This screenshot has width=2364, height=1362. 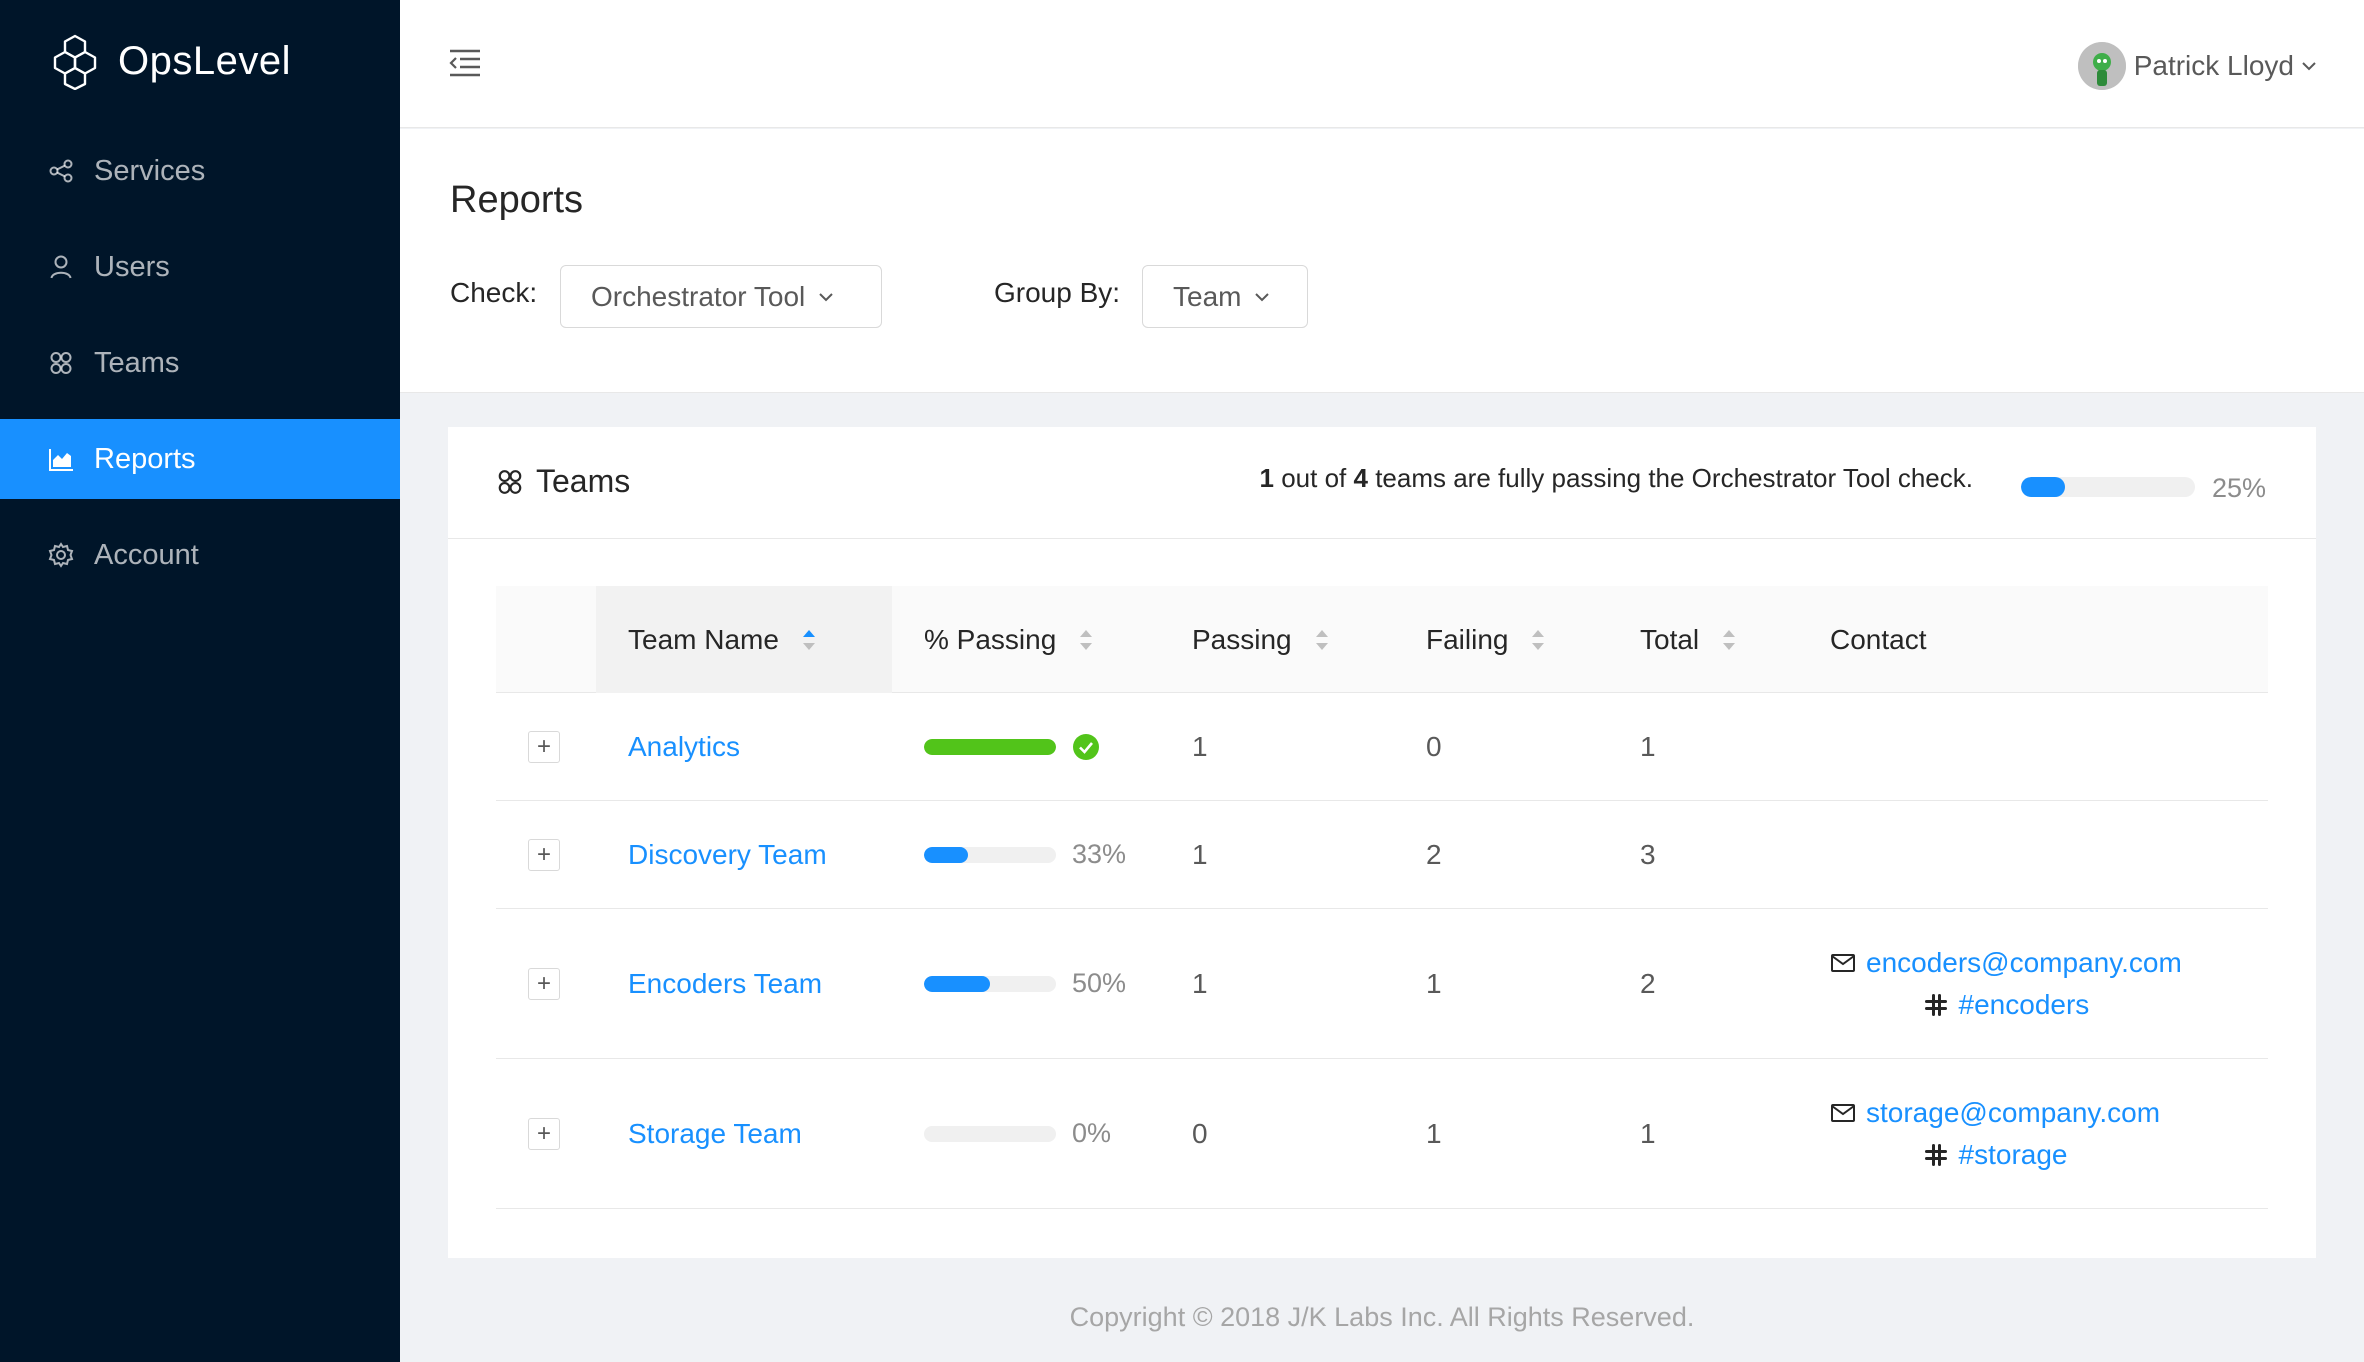 What do you see at coordinates (494, 292) in the screenshot?
I see `check-label: Check:` at bounding box center [494, 292].